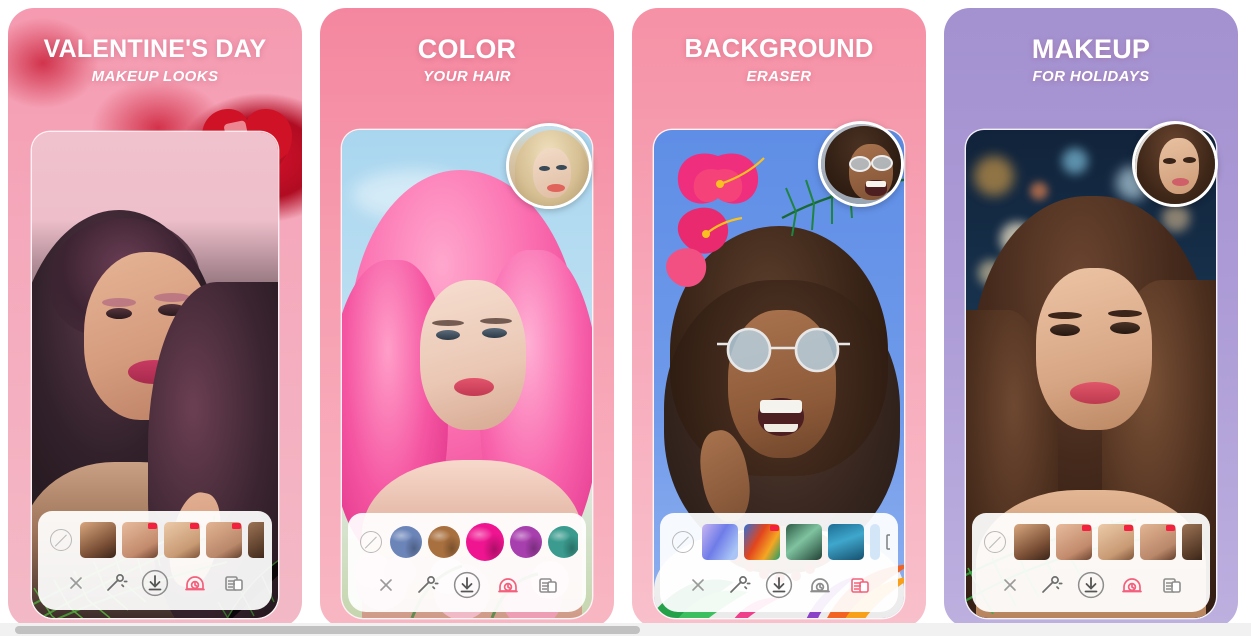 The height and width of the screenshot is (636, 1251). What do you see at coordinates (779, 76) in the screenshot?
I see `panel-subtitle: ERASER` at bounding box center [779, 76].